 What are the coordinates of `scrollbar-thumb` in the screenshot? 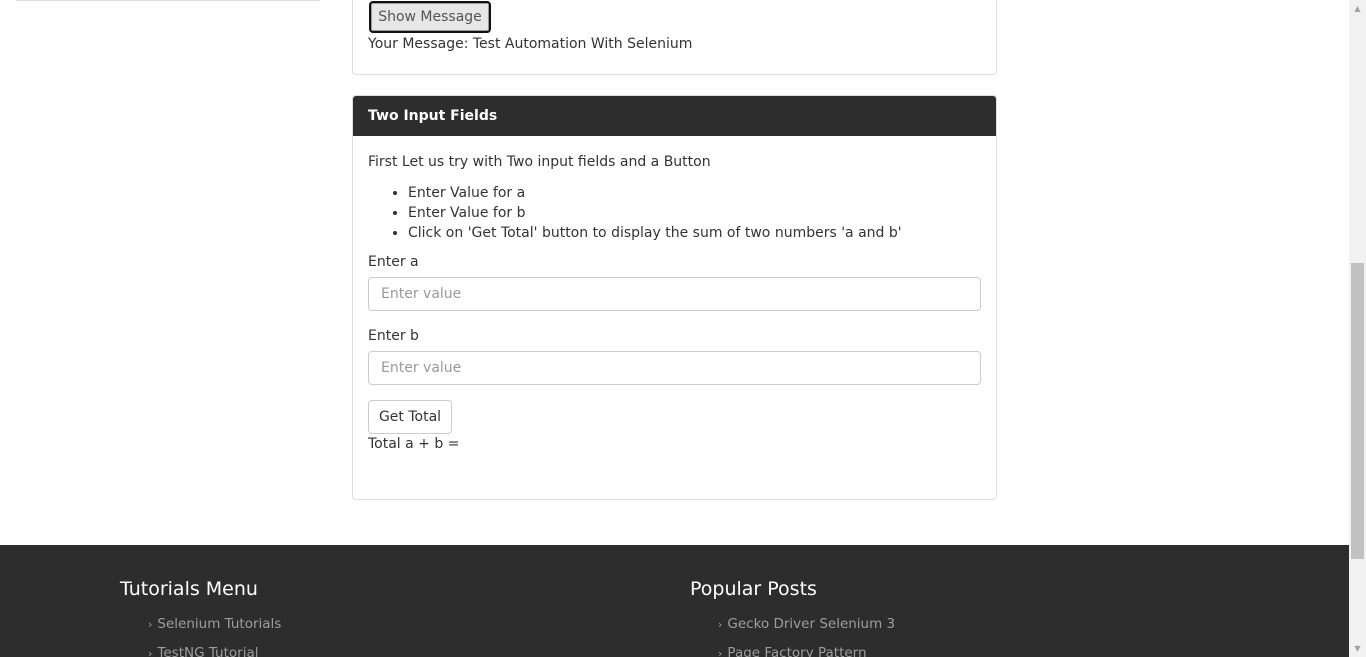 It's located at (1357, 411).